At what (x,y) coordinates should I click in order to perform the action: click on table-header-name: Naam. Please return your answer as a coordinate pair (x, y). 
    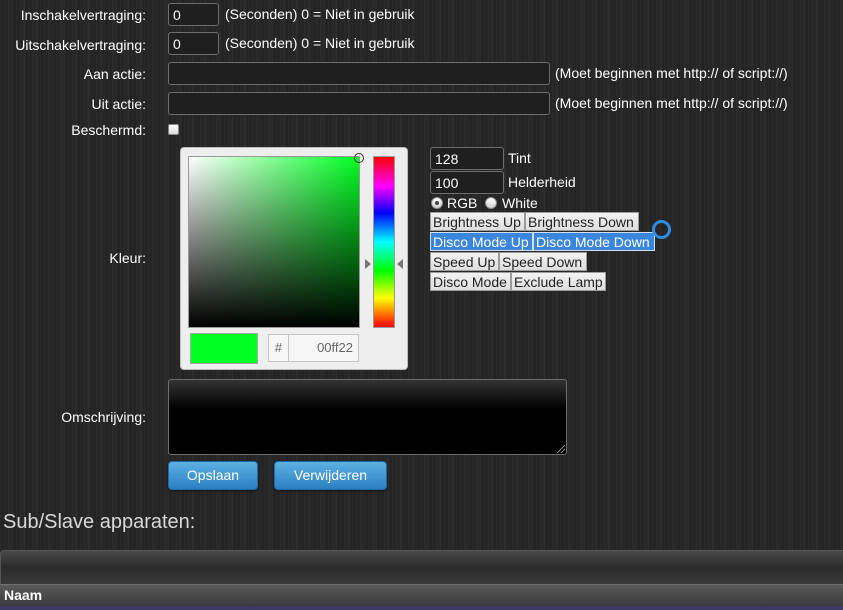
    Looking at the image, I should click on (421, 595).